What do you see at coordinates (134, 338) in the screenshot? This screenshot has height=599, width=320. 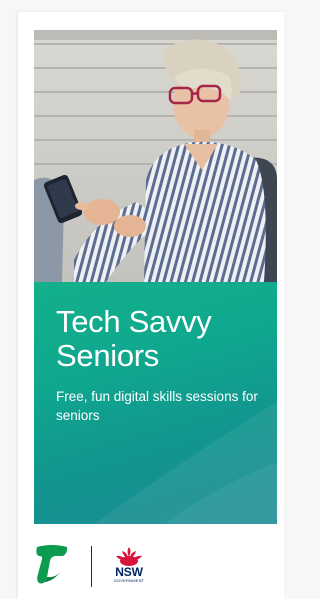 I see `brochure-title: Tech Savvy Seniors` at bounding box center [134, 338].